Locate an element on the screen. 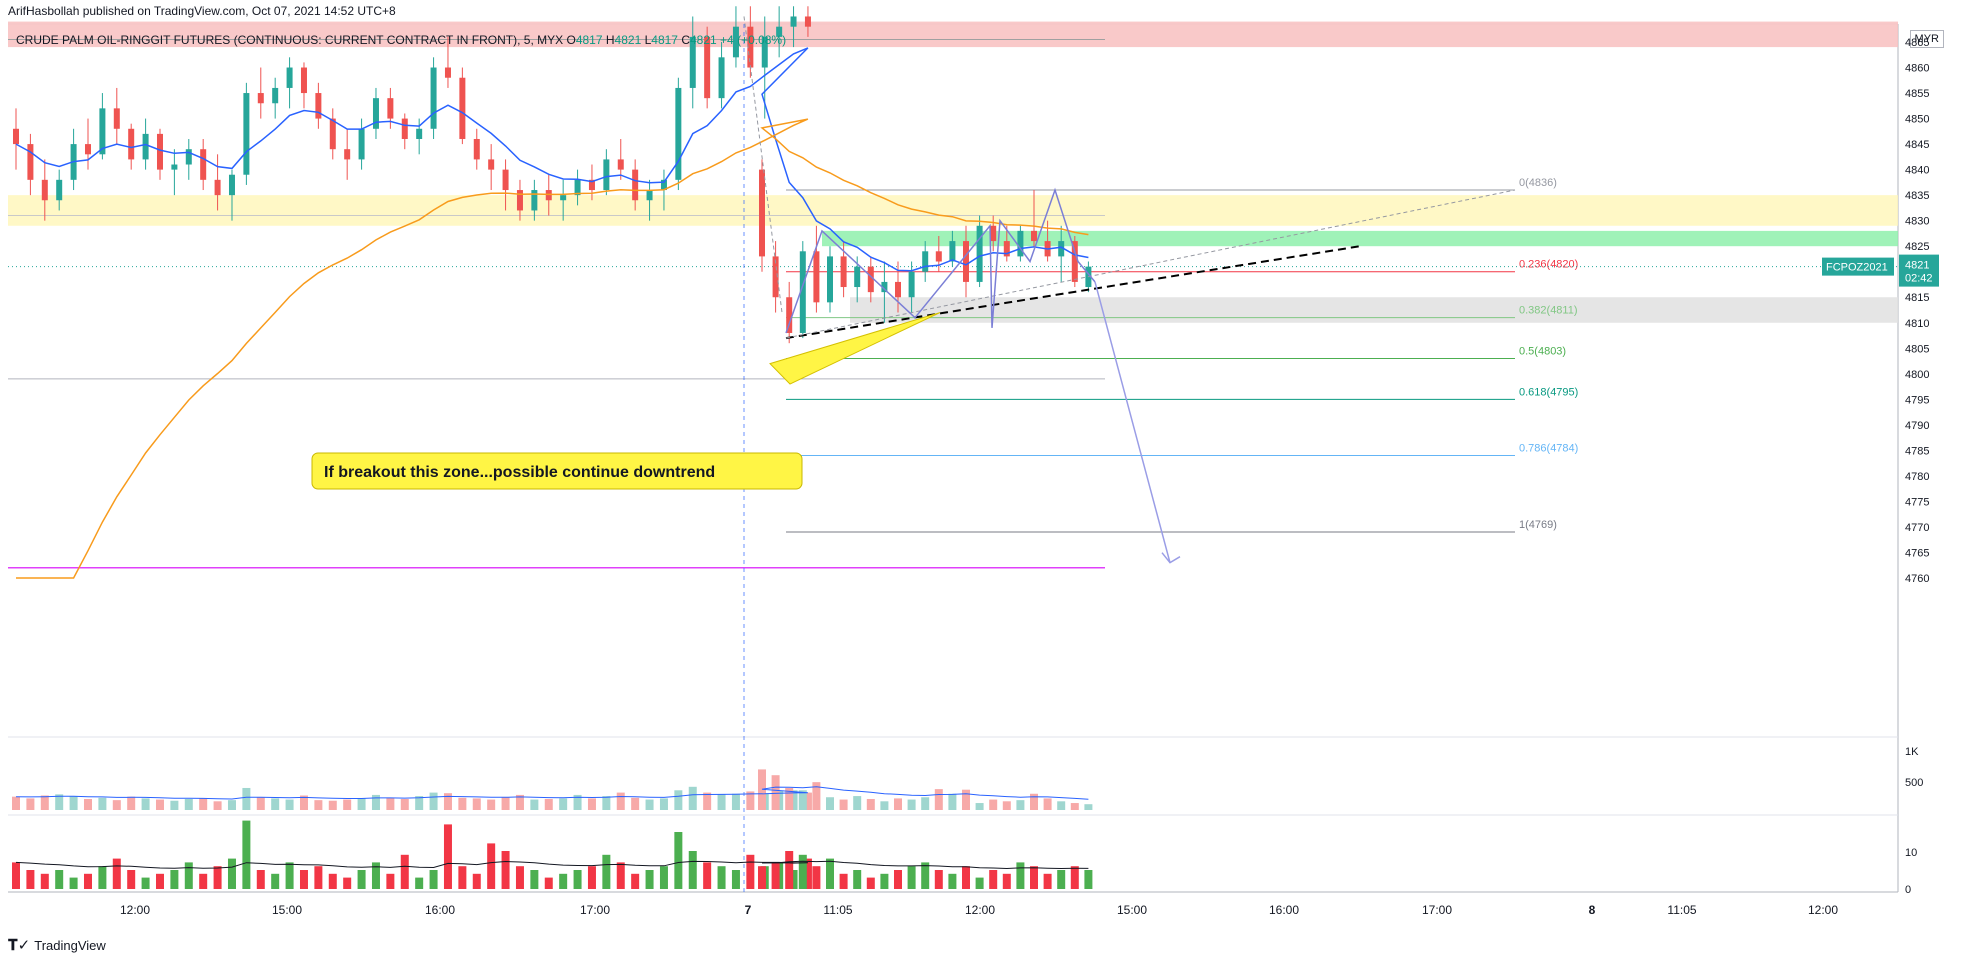  price-tick-16: 4840 is located at coordinates (1917, 171).